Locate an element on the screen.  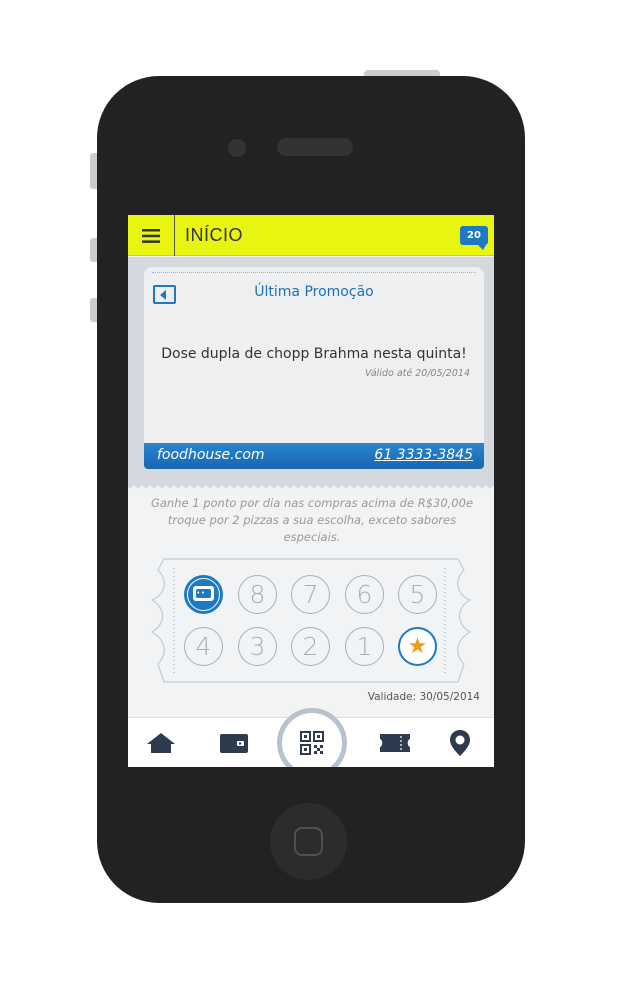
menu-button is located at coordinates (151, 235).